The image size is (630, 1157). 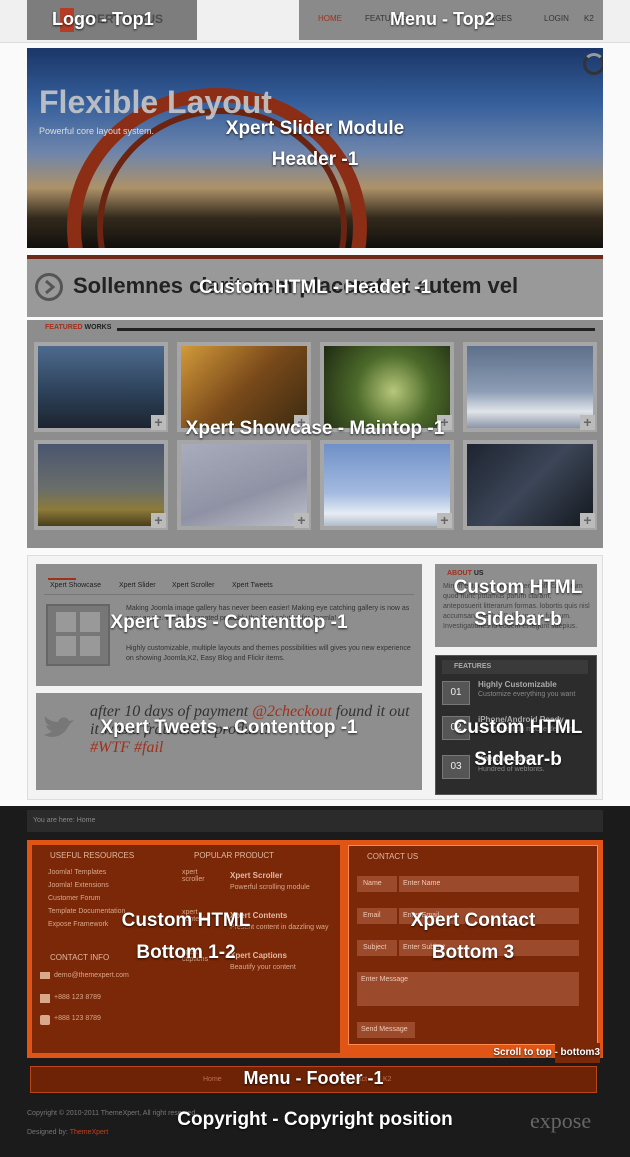 What do you see at coordinates (473, 666) in the screenshot?
I see `features-heading-text: FEATURES` at bounding box center [473, 666].